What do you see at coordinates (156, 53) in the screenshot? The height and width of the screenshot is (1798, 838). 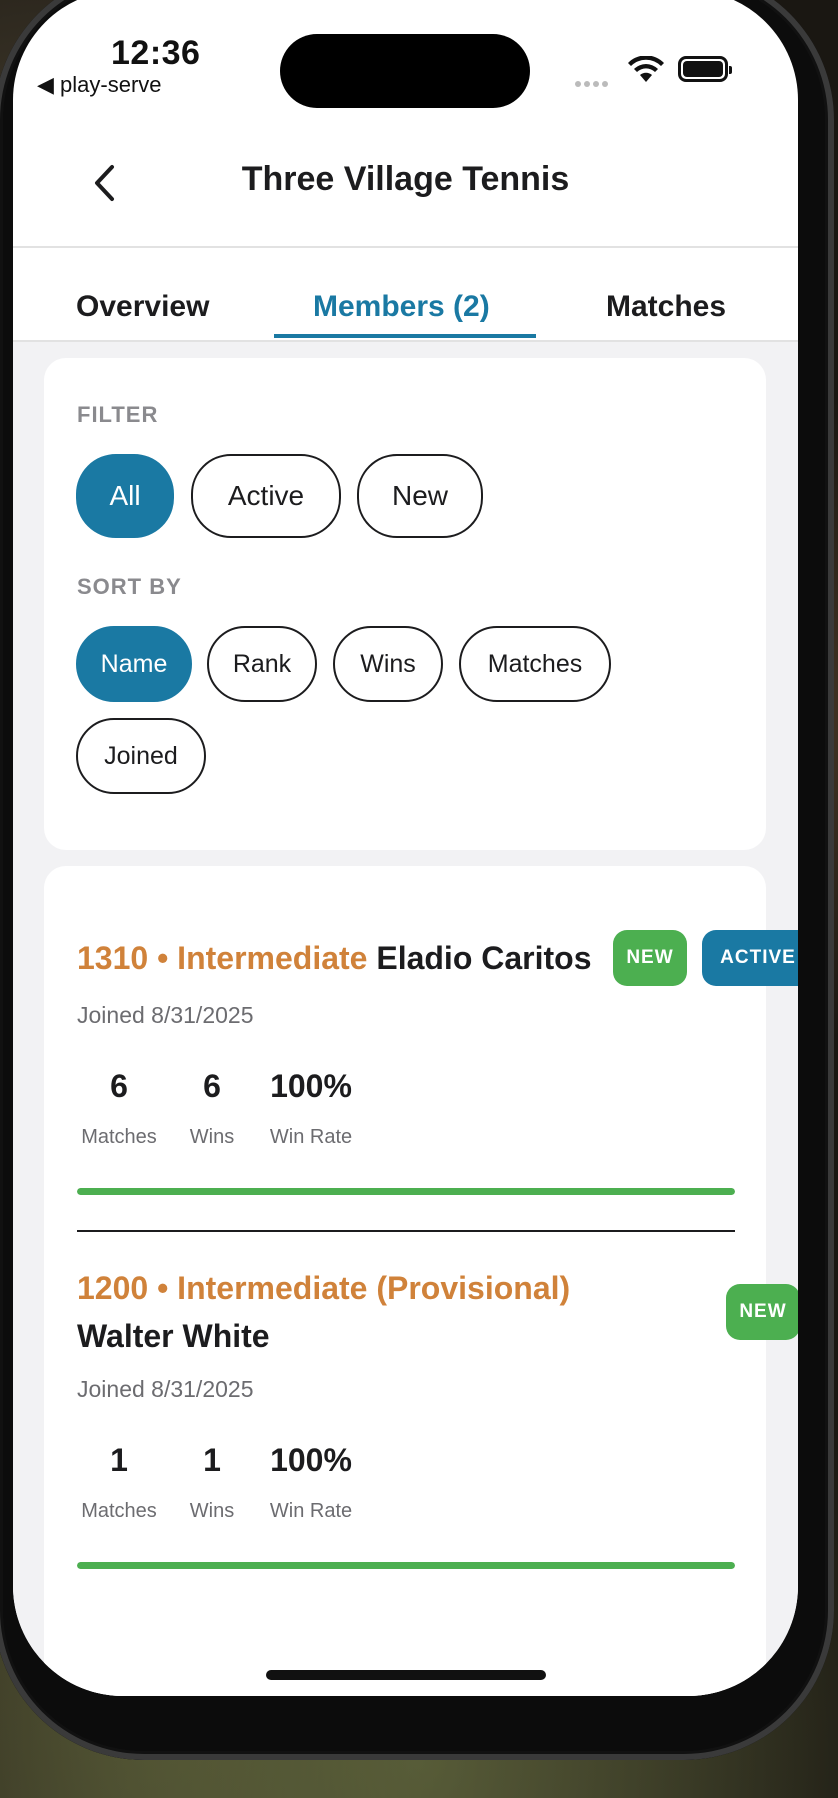 I see `status-time: 12:36` at bounding box center [156, 53].